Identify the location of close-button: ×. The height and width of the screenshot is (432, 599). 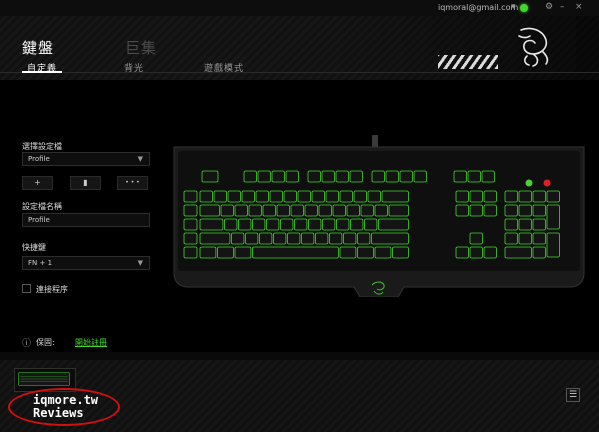
(579, 7).